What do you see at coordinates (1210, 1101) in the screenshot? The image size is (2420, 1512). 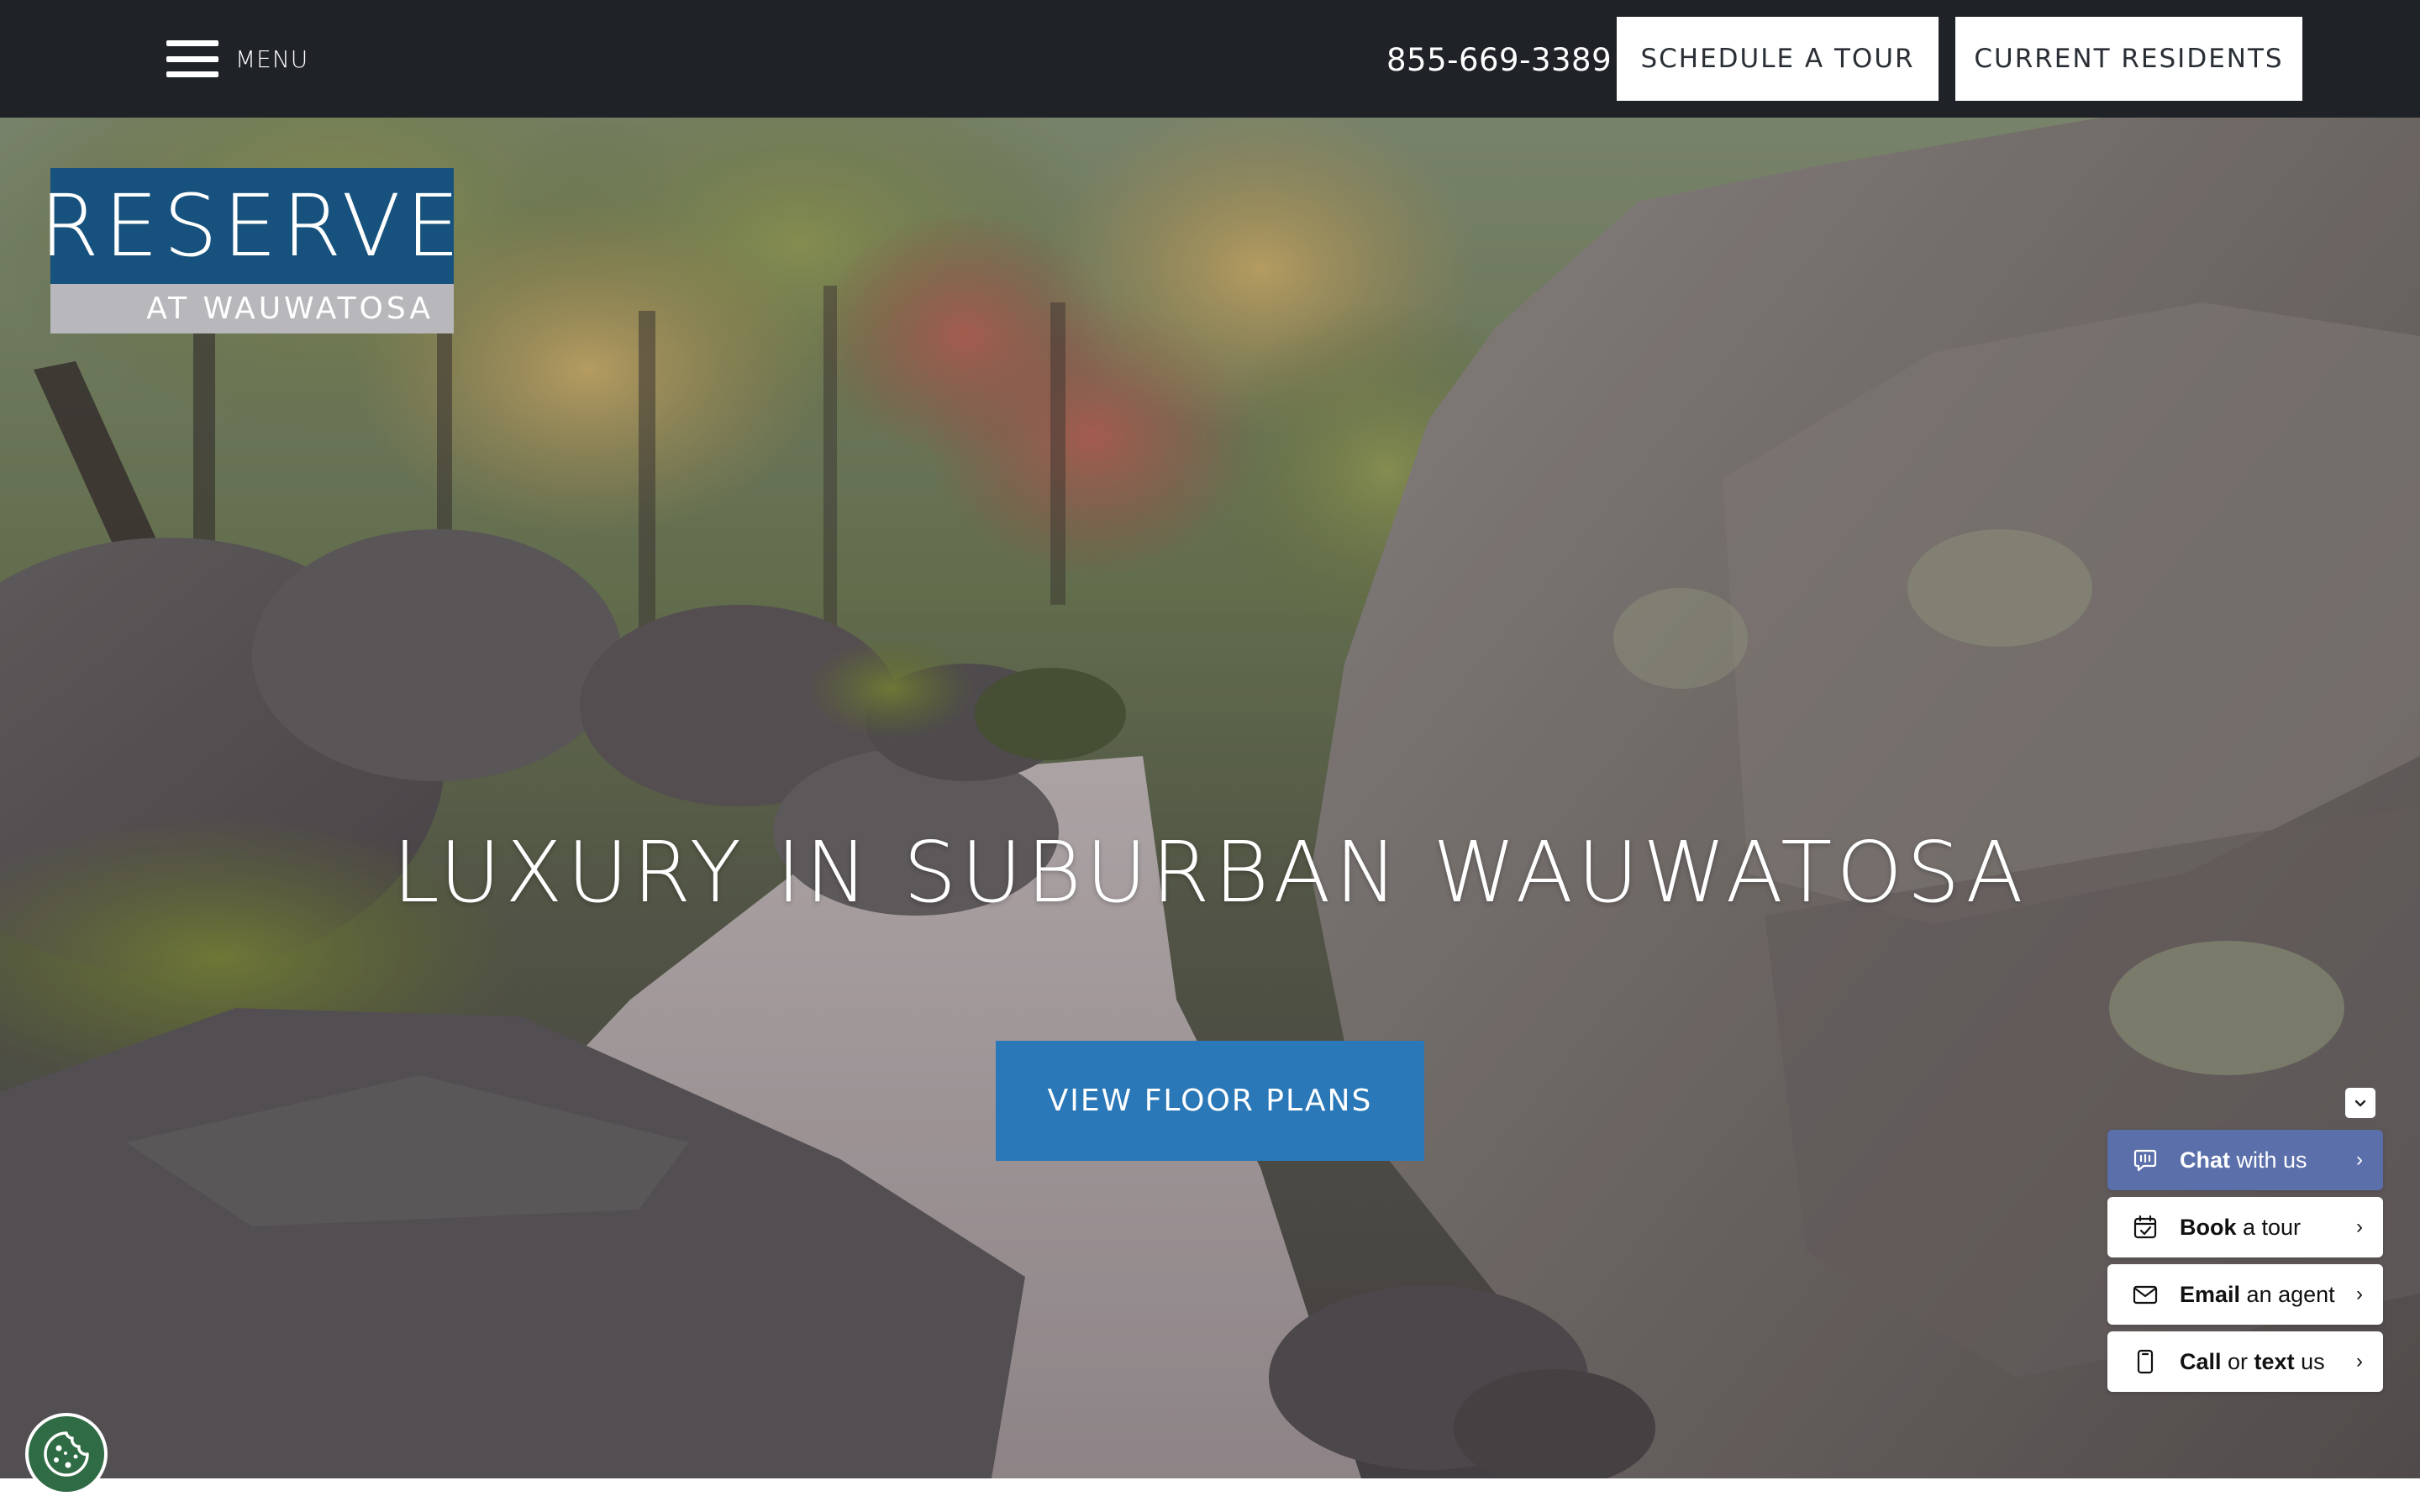 I see `view-floor-plans-button: VIEW FLOOR PLANS` at bounding box center [1210, 1101].